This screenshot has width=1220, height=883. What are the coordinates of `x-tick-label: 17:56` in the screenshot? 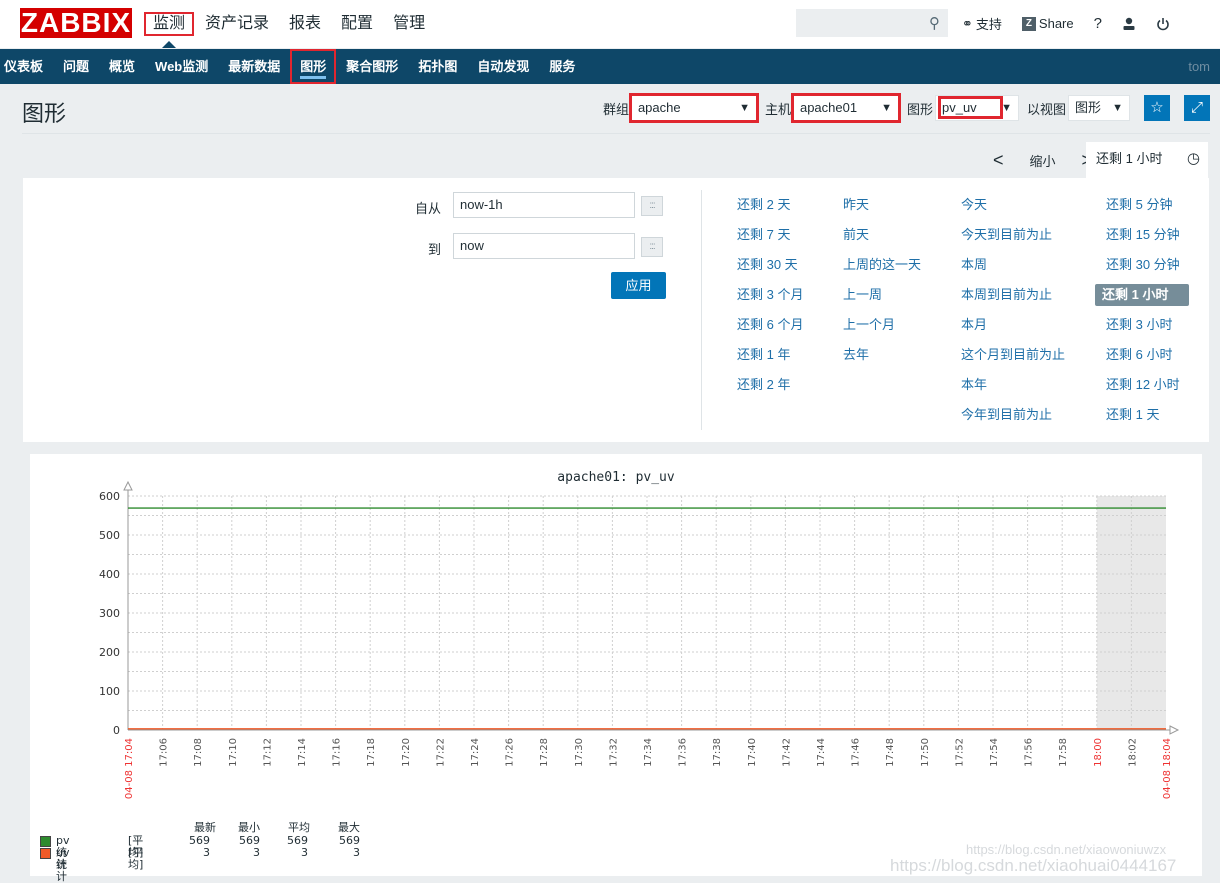 It's located at (1029, 752).